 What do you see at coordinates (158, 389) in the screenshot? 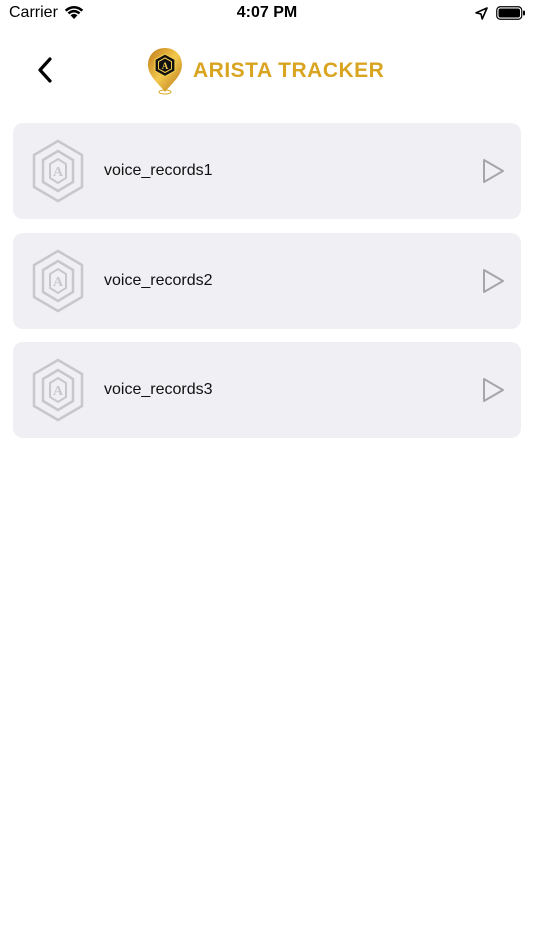
I see `record-name: voice_records3` at bounding box center [158, 389].